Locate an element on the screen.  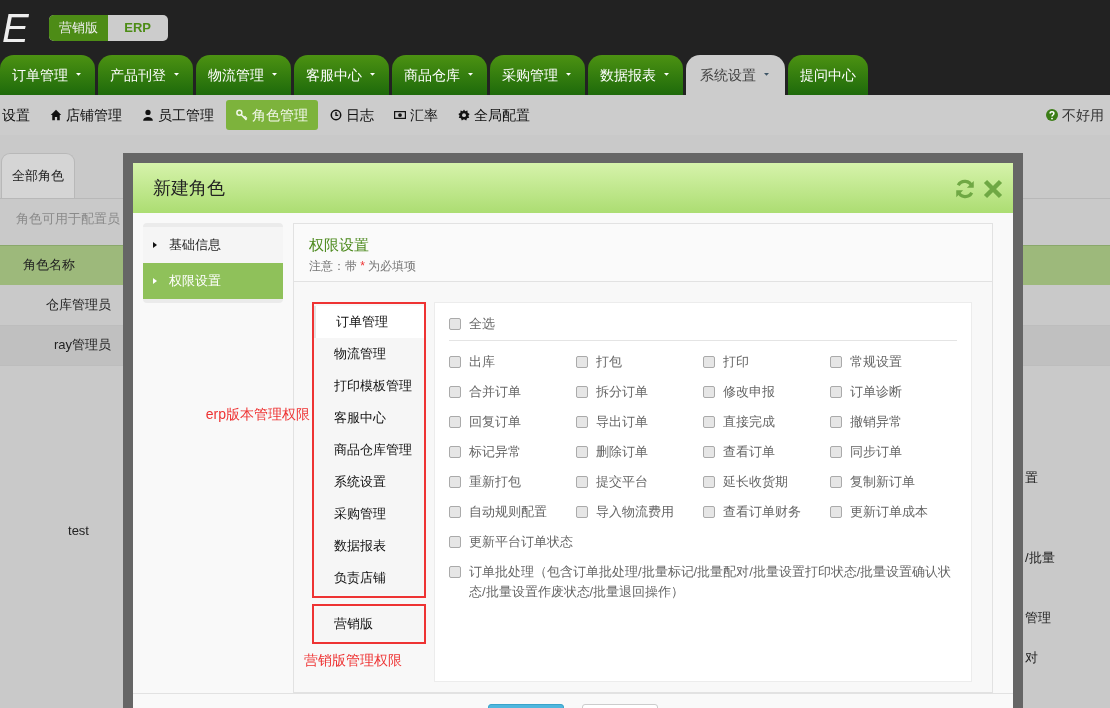
table-cell-text: /批量 is located at coordinates (1040, 558).